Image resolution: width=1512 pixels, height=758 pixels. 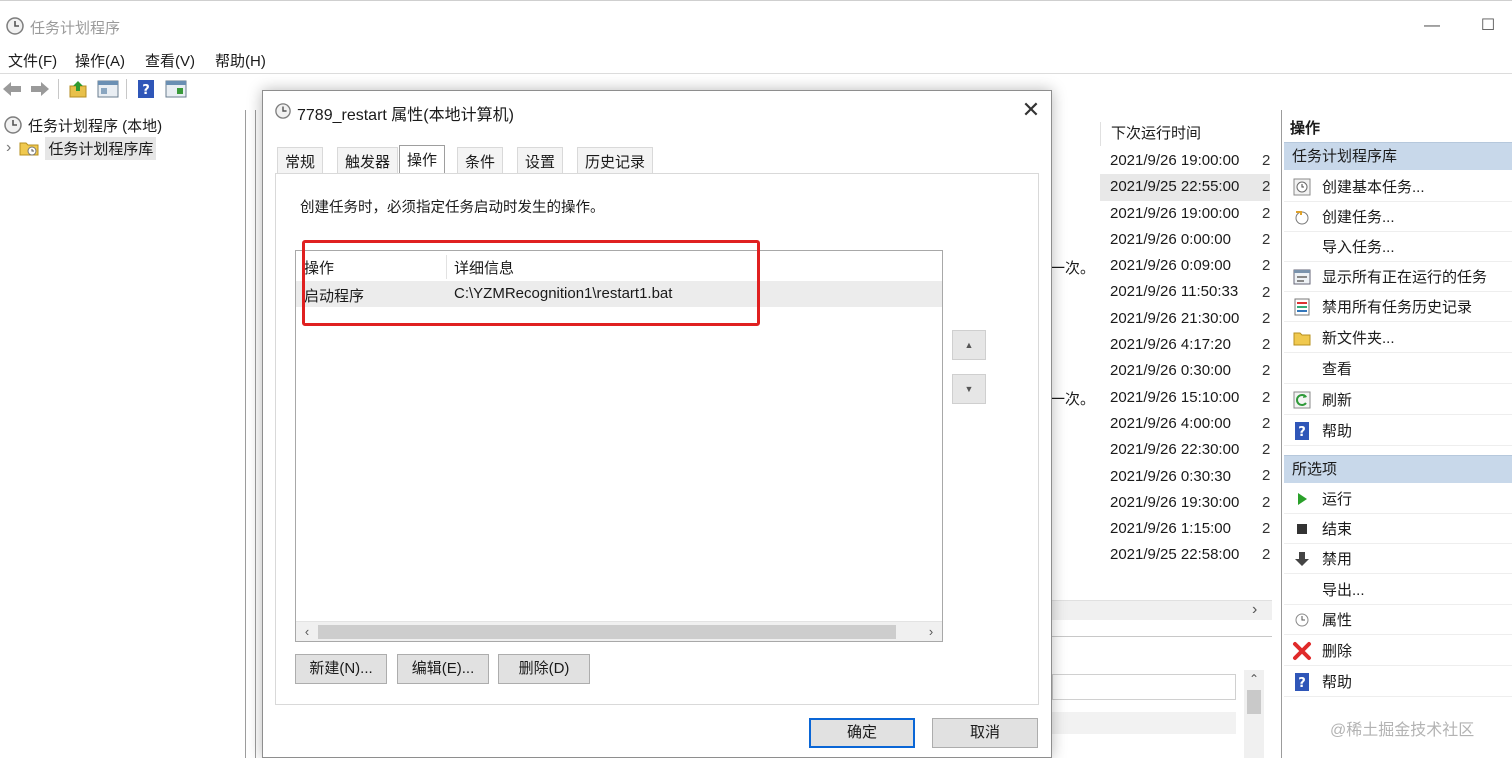 What do you see at coordinates (8, 148) in the screenshot?
I see `chevron-right-icon: ›` at bounding box center [8, 148].